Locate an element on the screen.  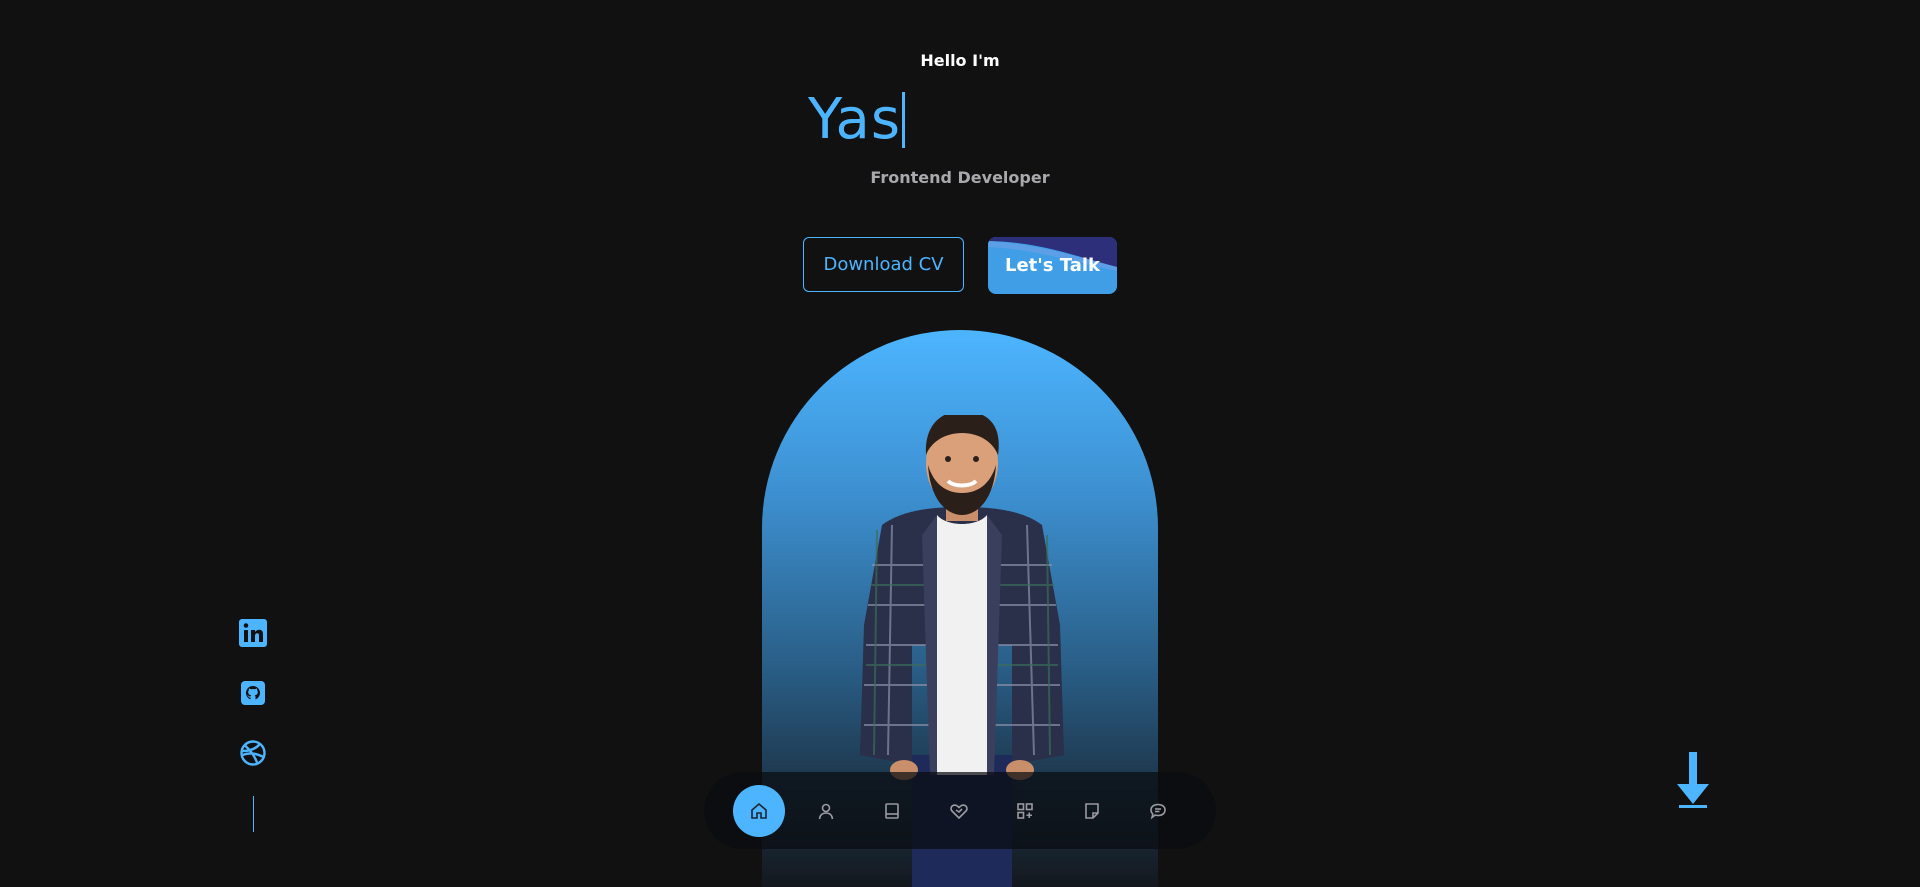
lets-talk-button: Let's Talk is located at coordinates (1052, 265).